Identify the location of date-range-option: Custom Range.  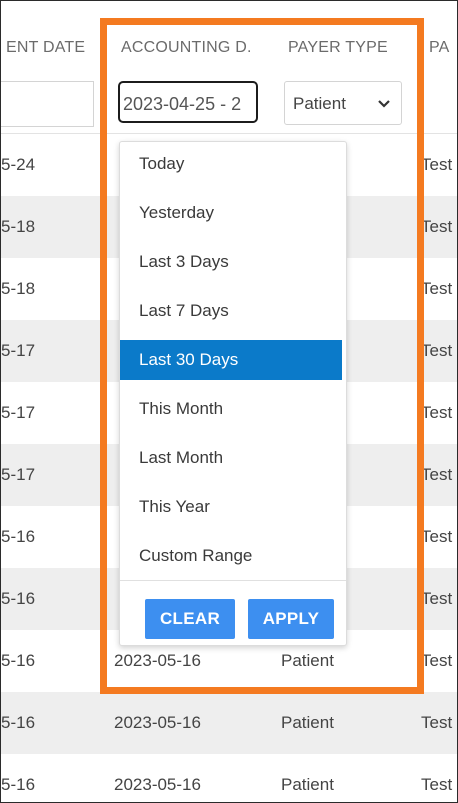
(231, 556).